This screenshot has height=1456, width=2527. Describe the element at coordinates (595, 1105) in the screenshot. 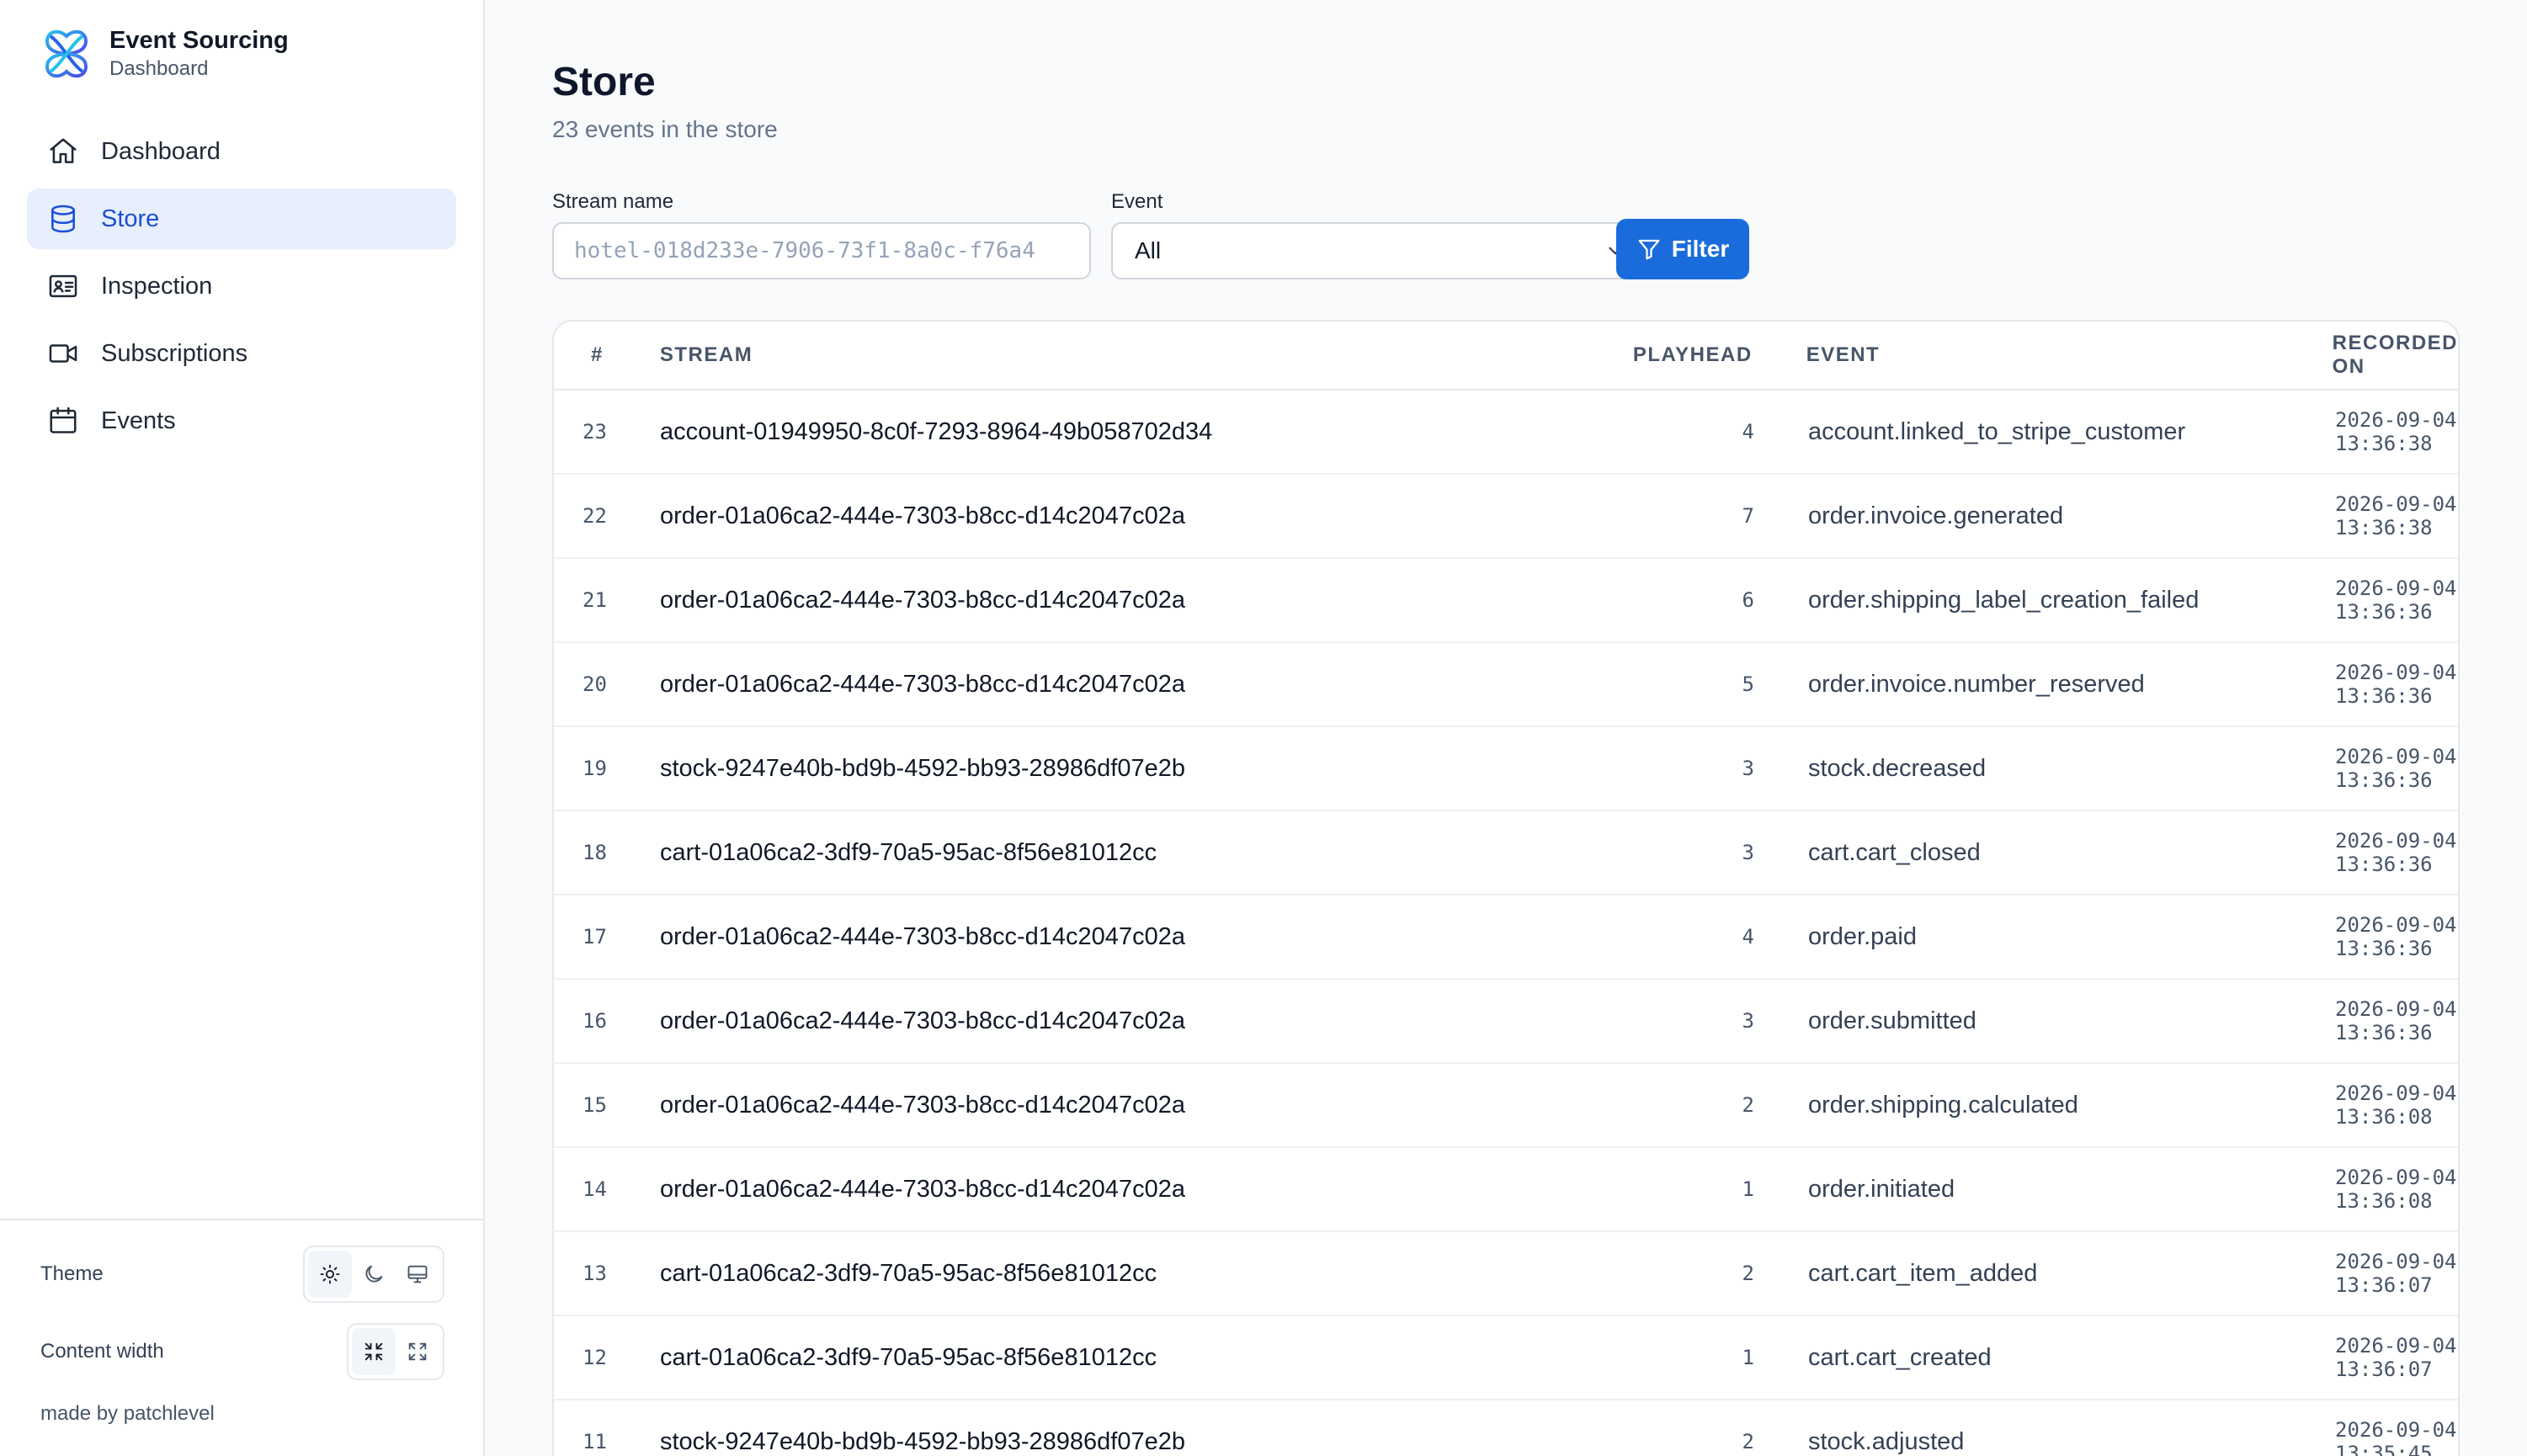

I see `row-number: 15` at that location.